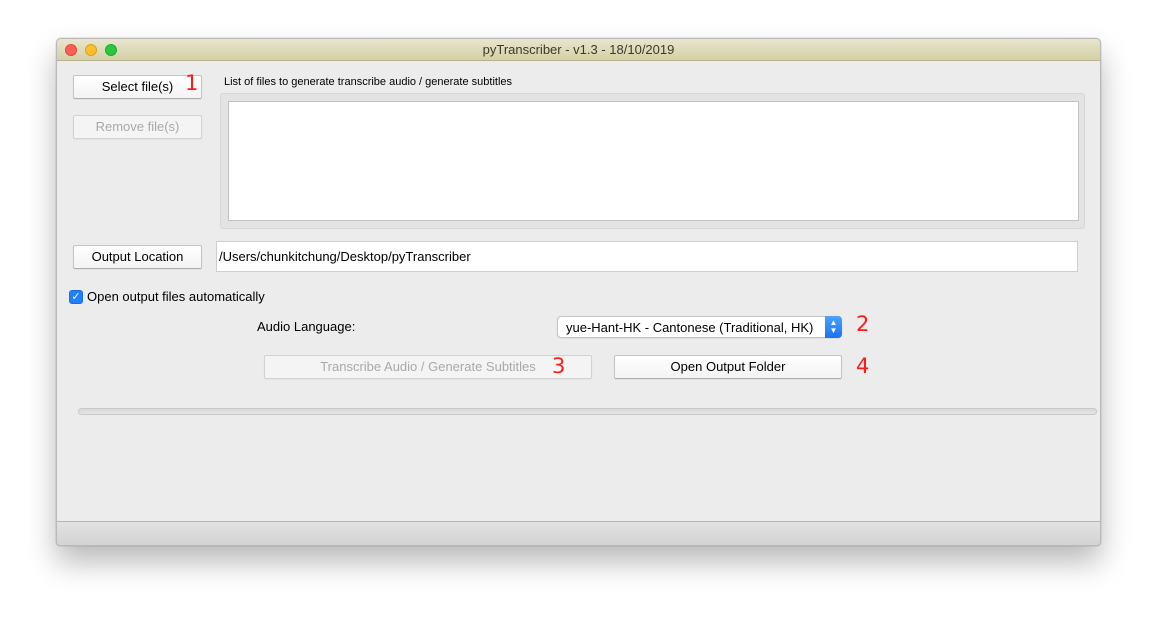  What do you see at coordinates (559, 366) in the screenshot?
I see `annotation-3: 3` at bounding box center [559, 366].